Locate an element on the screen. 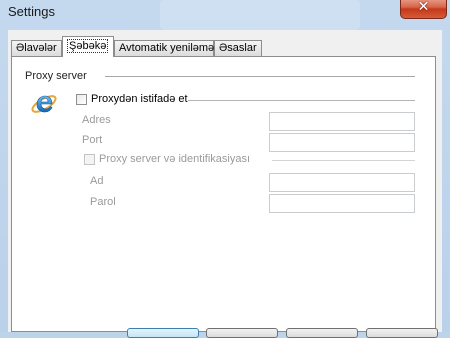 This screenshot has height=338, width=450. tab-addons: Əlavələr is located at coordinates (36, 48).